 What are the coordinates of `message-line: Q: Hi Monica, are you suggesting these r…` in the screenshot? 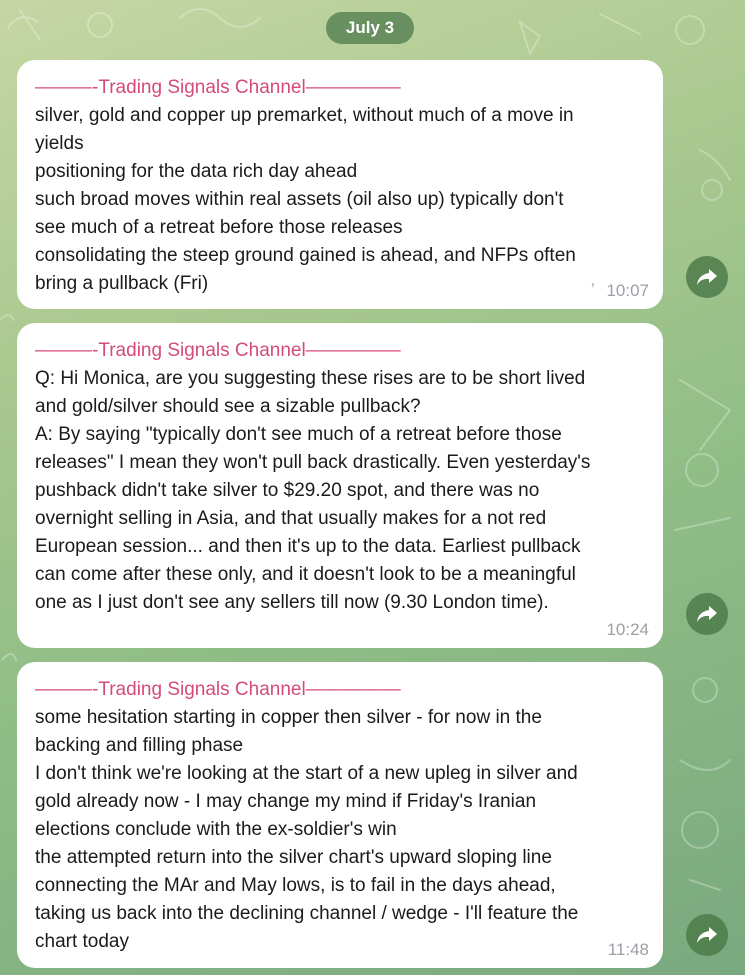 It's located at (310, 378).